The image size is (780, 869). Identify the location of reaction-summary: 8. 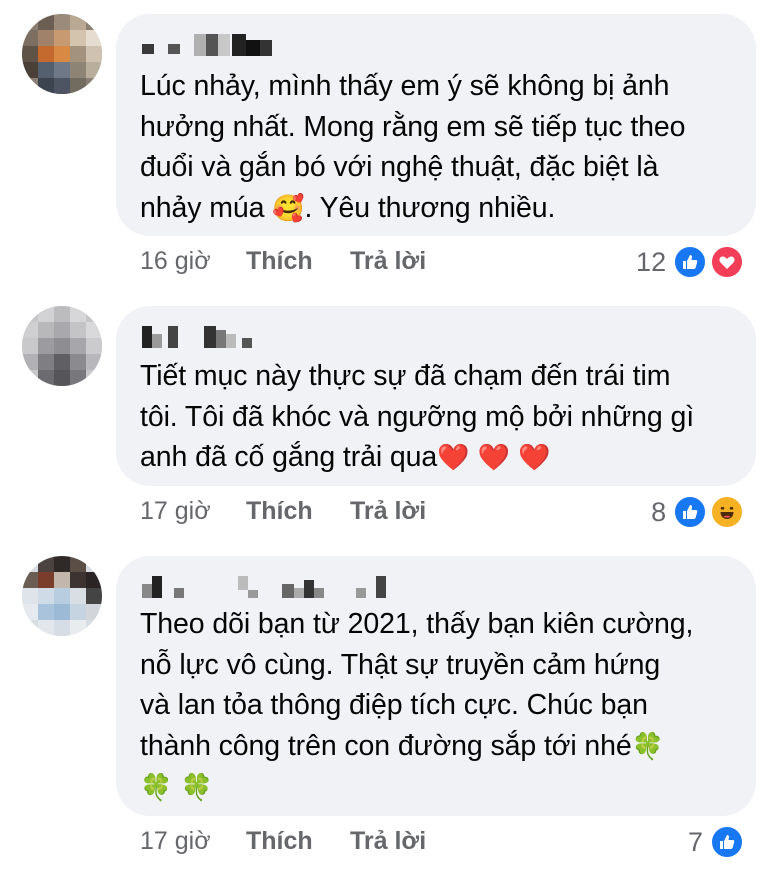
(697, 511).